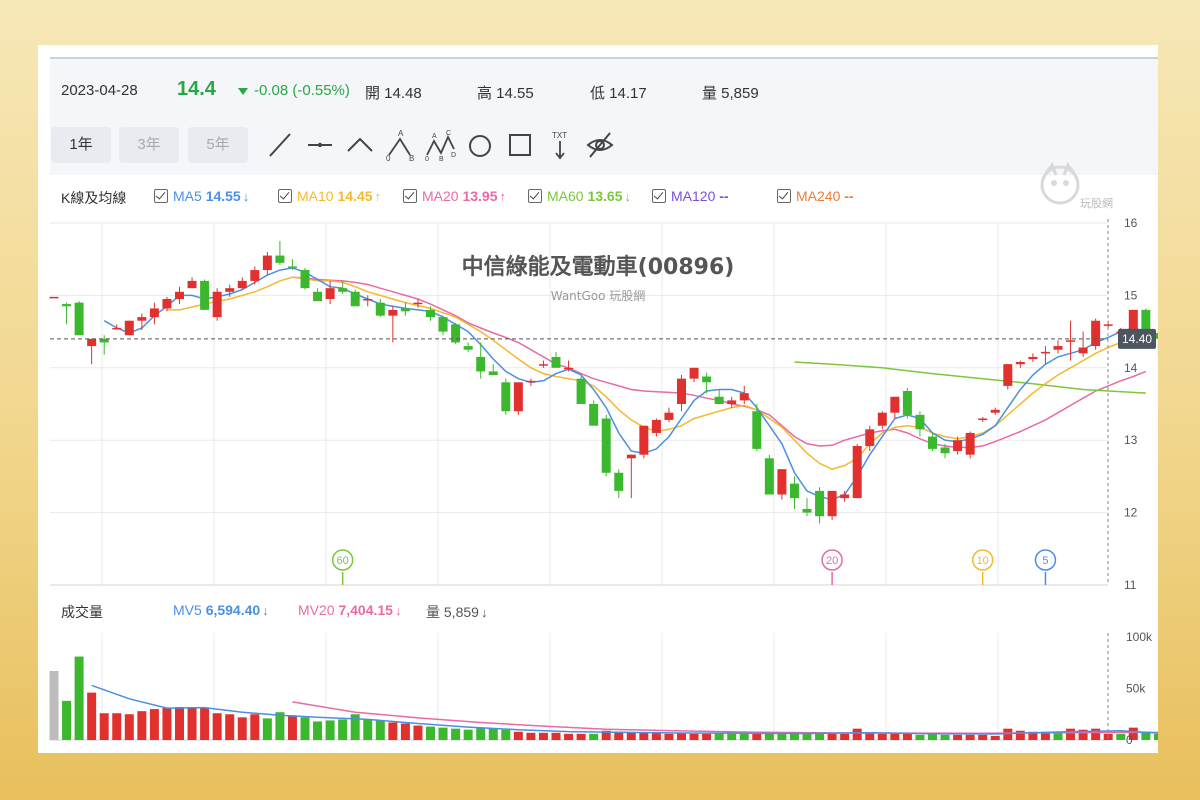 This screenshot has width=1200, height=800. I want to click on current-price-tag-label: 14.40, so click(1137, 339).